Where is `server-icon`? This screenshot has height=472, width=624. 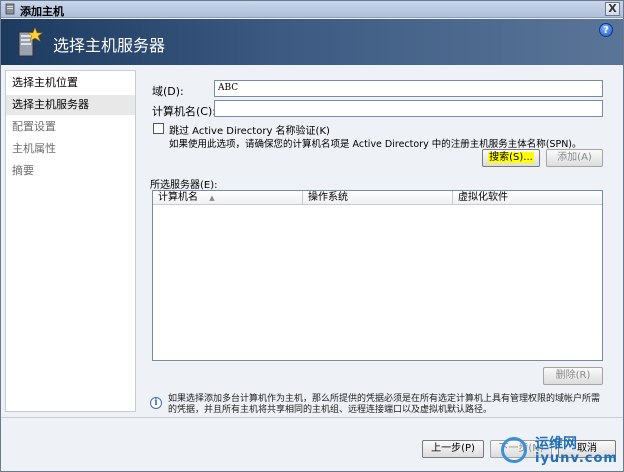
server-icon is located at coordinates (10, 9).